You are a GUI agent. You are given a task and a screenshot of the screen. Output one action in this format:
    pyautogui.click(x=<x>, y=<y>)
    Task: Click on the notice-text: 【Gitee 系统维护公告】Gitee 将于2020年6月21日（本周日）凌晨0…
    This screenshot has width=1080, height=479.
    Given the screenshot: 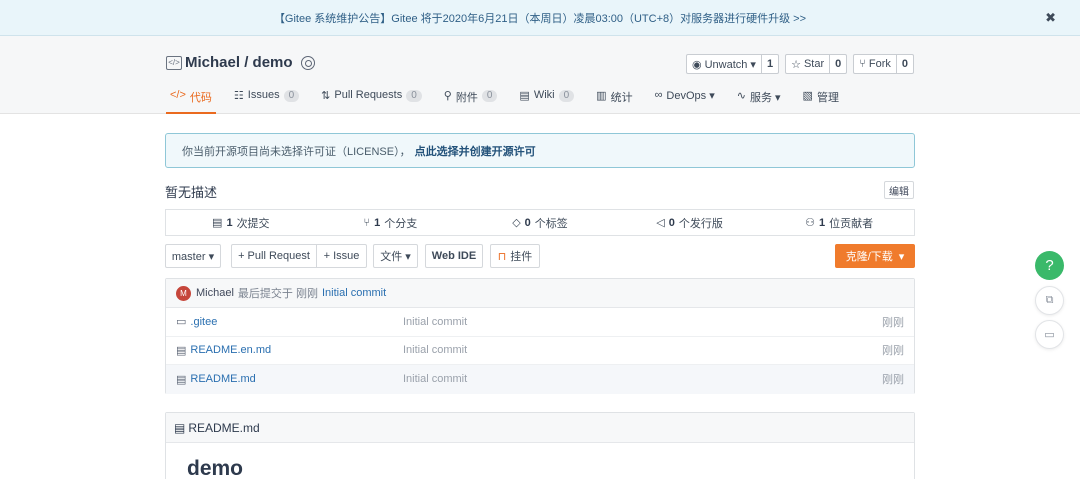 What is the action you would take?
    pyautogui.click(x=540, y=18)
    